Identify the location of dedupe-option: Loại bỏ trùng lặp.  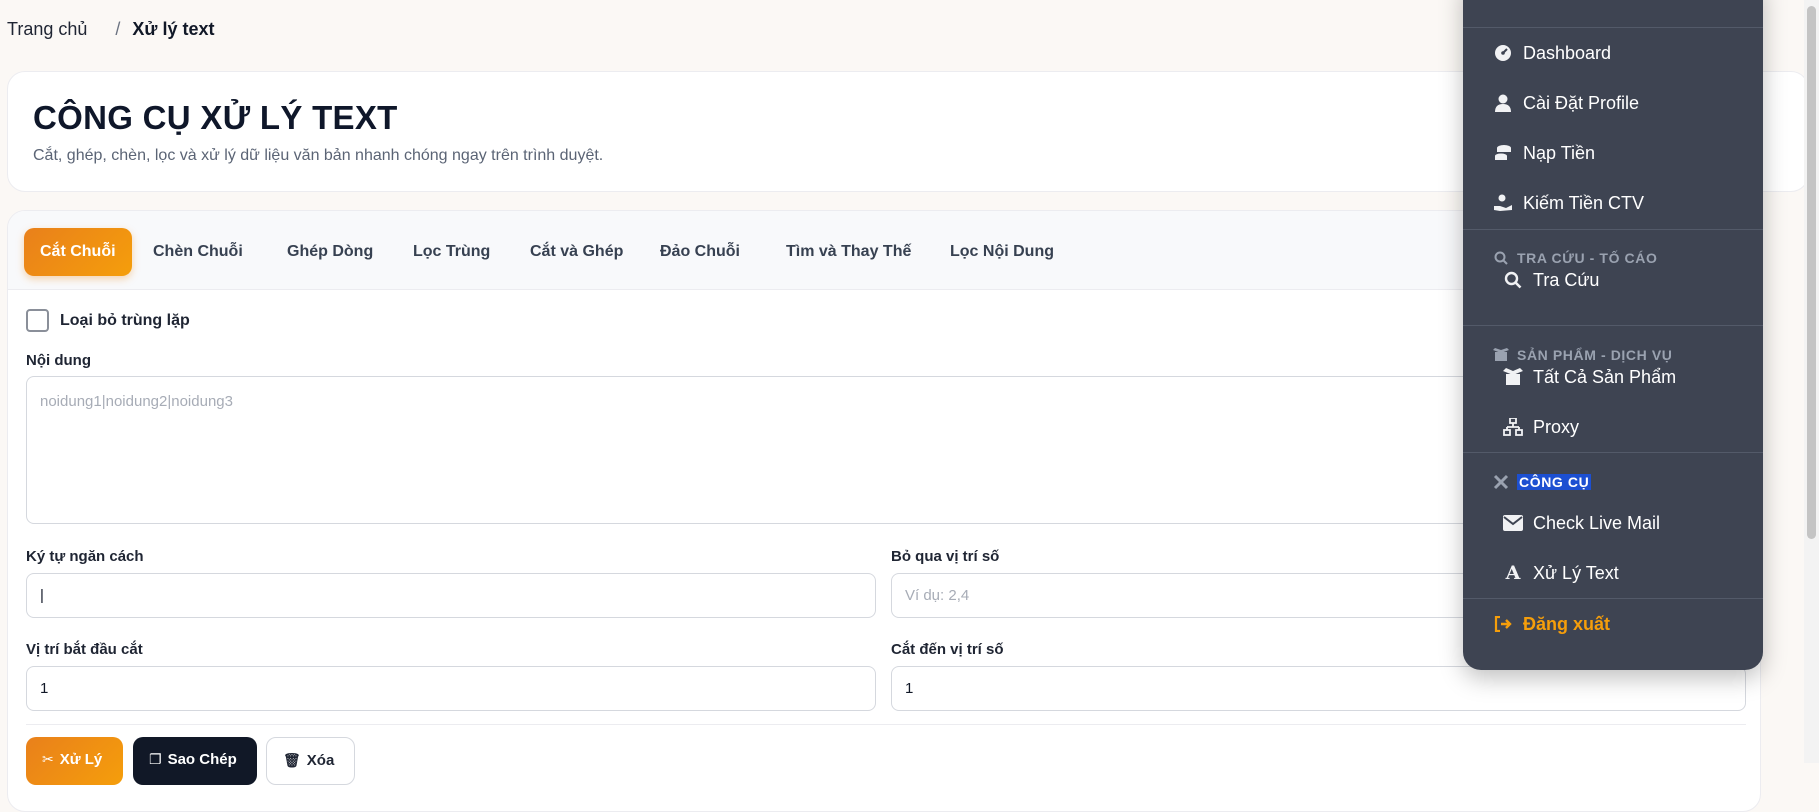
(108, 320).